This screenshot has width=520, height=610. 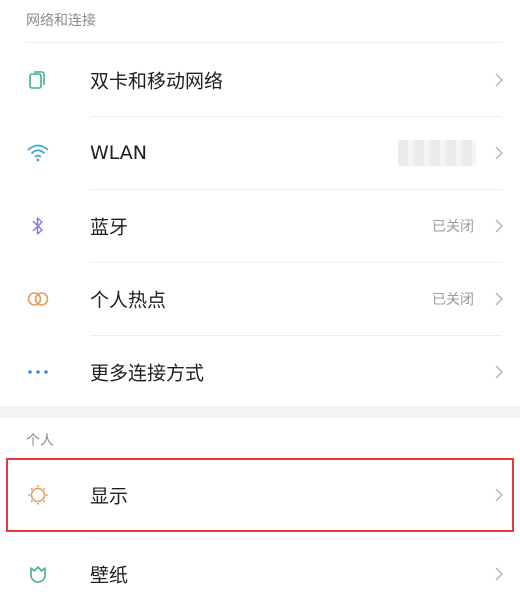 What do you see at coordinates (147, 373) in the screenshot?
I see `settings-item-label: 更多连接方式` at bounding box center [147, 373].